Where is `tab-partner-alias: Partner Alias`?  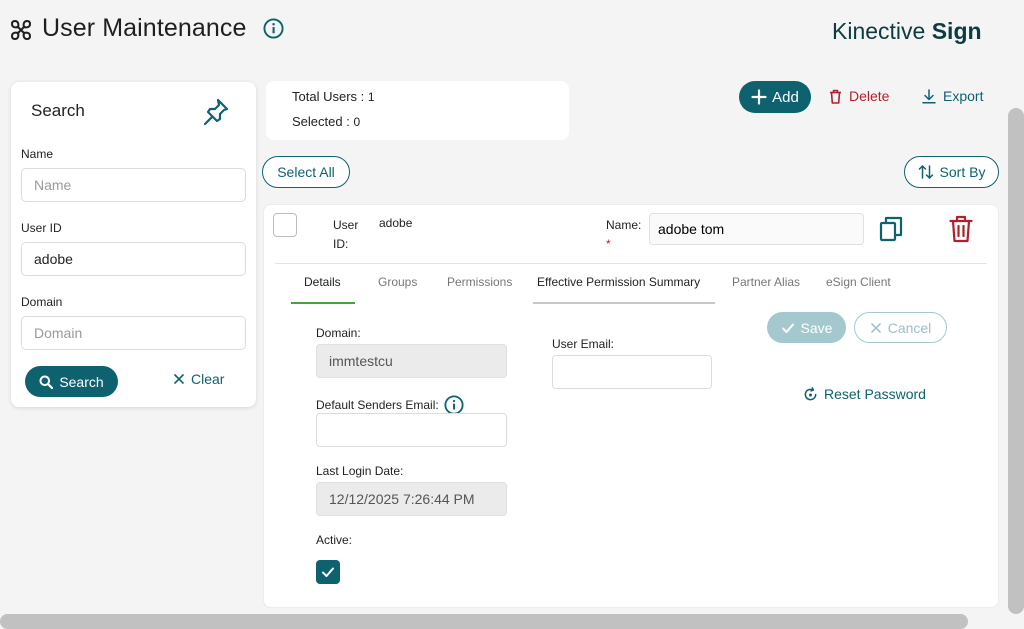
tab-partner-alias: Partner Alias is located at coordinates (766, 282).